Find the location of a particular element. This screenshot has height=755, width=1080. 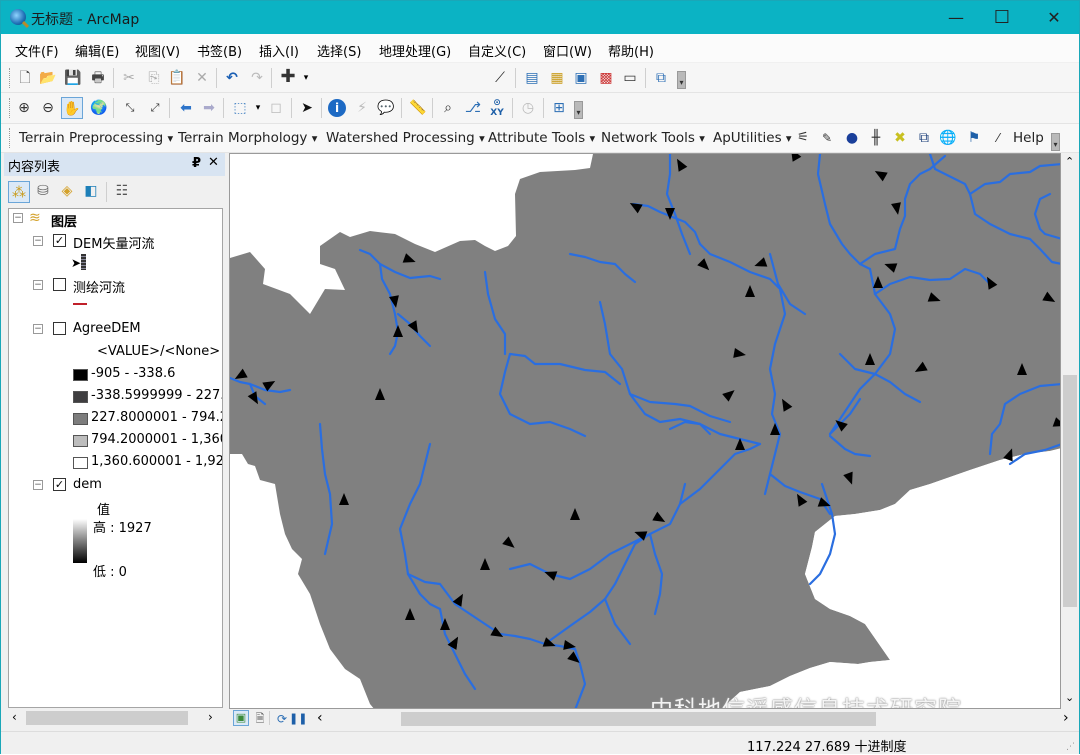

select-elements-arrow-icon: ➤ is located at coordinates (307, 108).